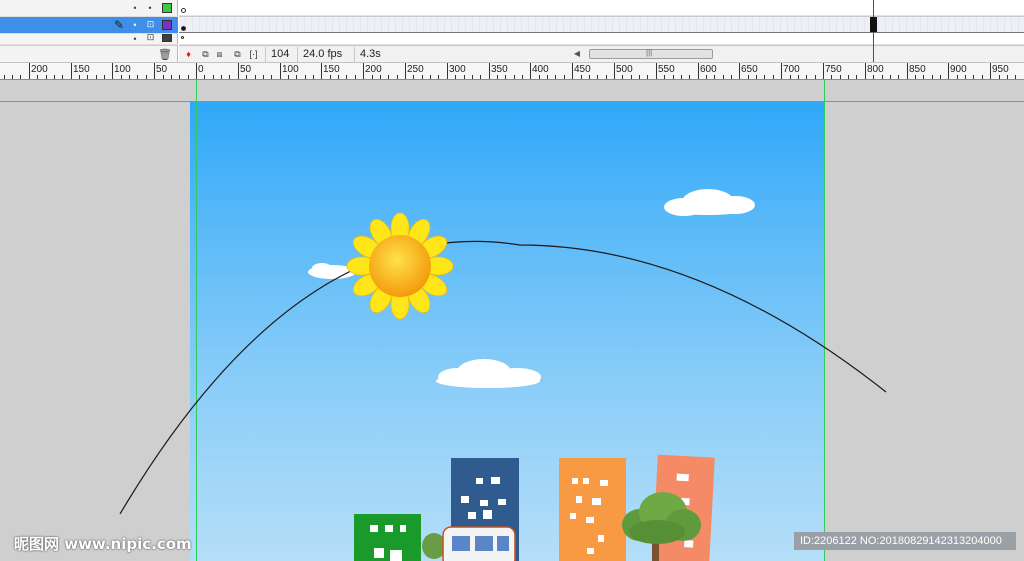  Describe the element at coordinates (958, 69) in the screenshot. I see `ruler-label: 900` at that location.